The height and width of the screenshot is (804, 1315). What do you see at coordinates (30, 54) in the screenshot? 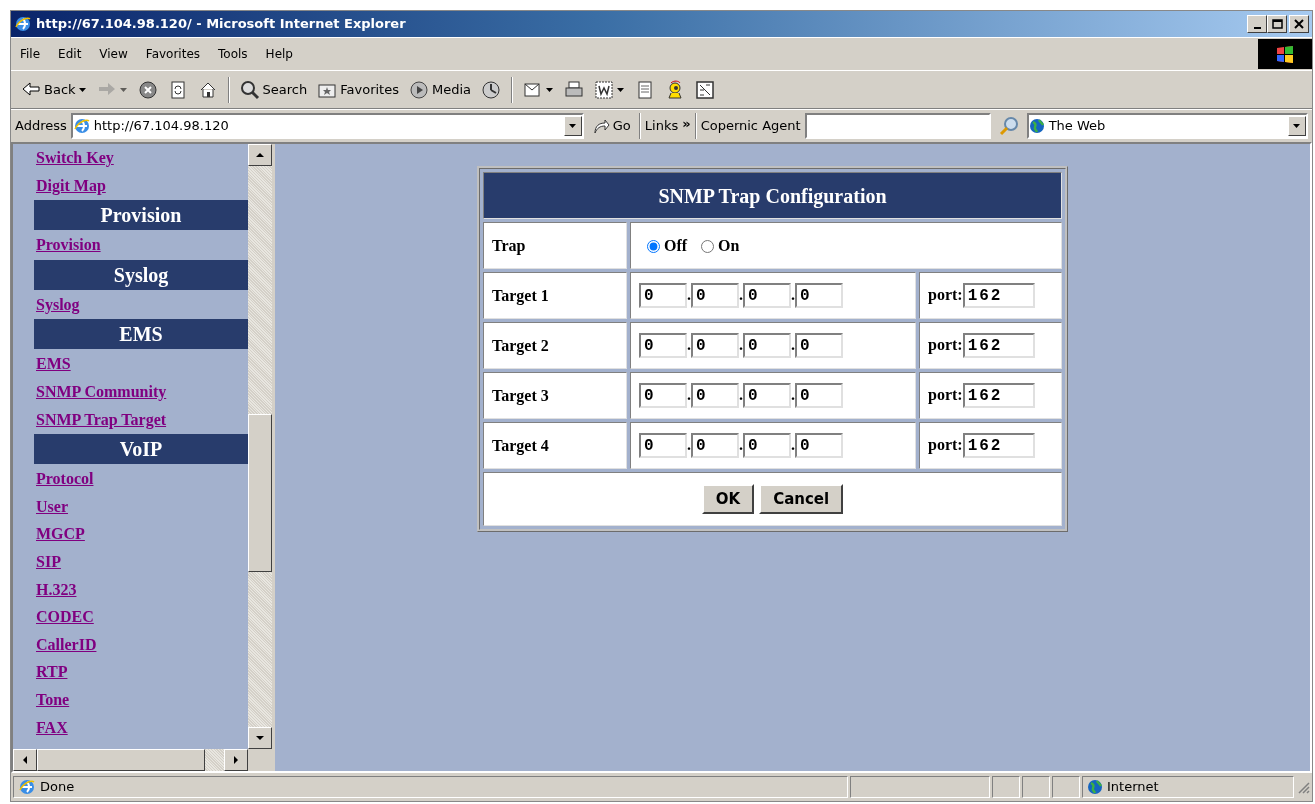
I see `menu-item: File` at bounding box center [30, 54].